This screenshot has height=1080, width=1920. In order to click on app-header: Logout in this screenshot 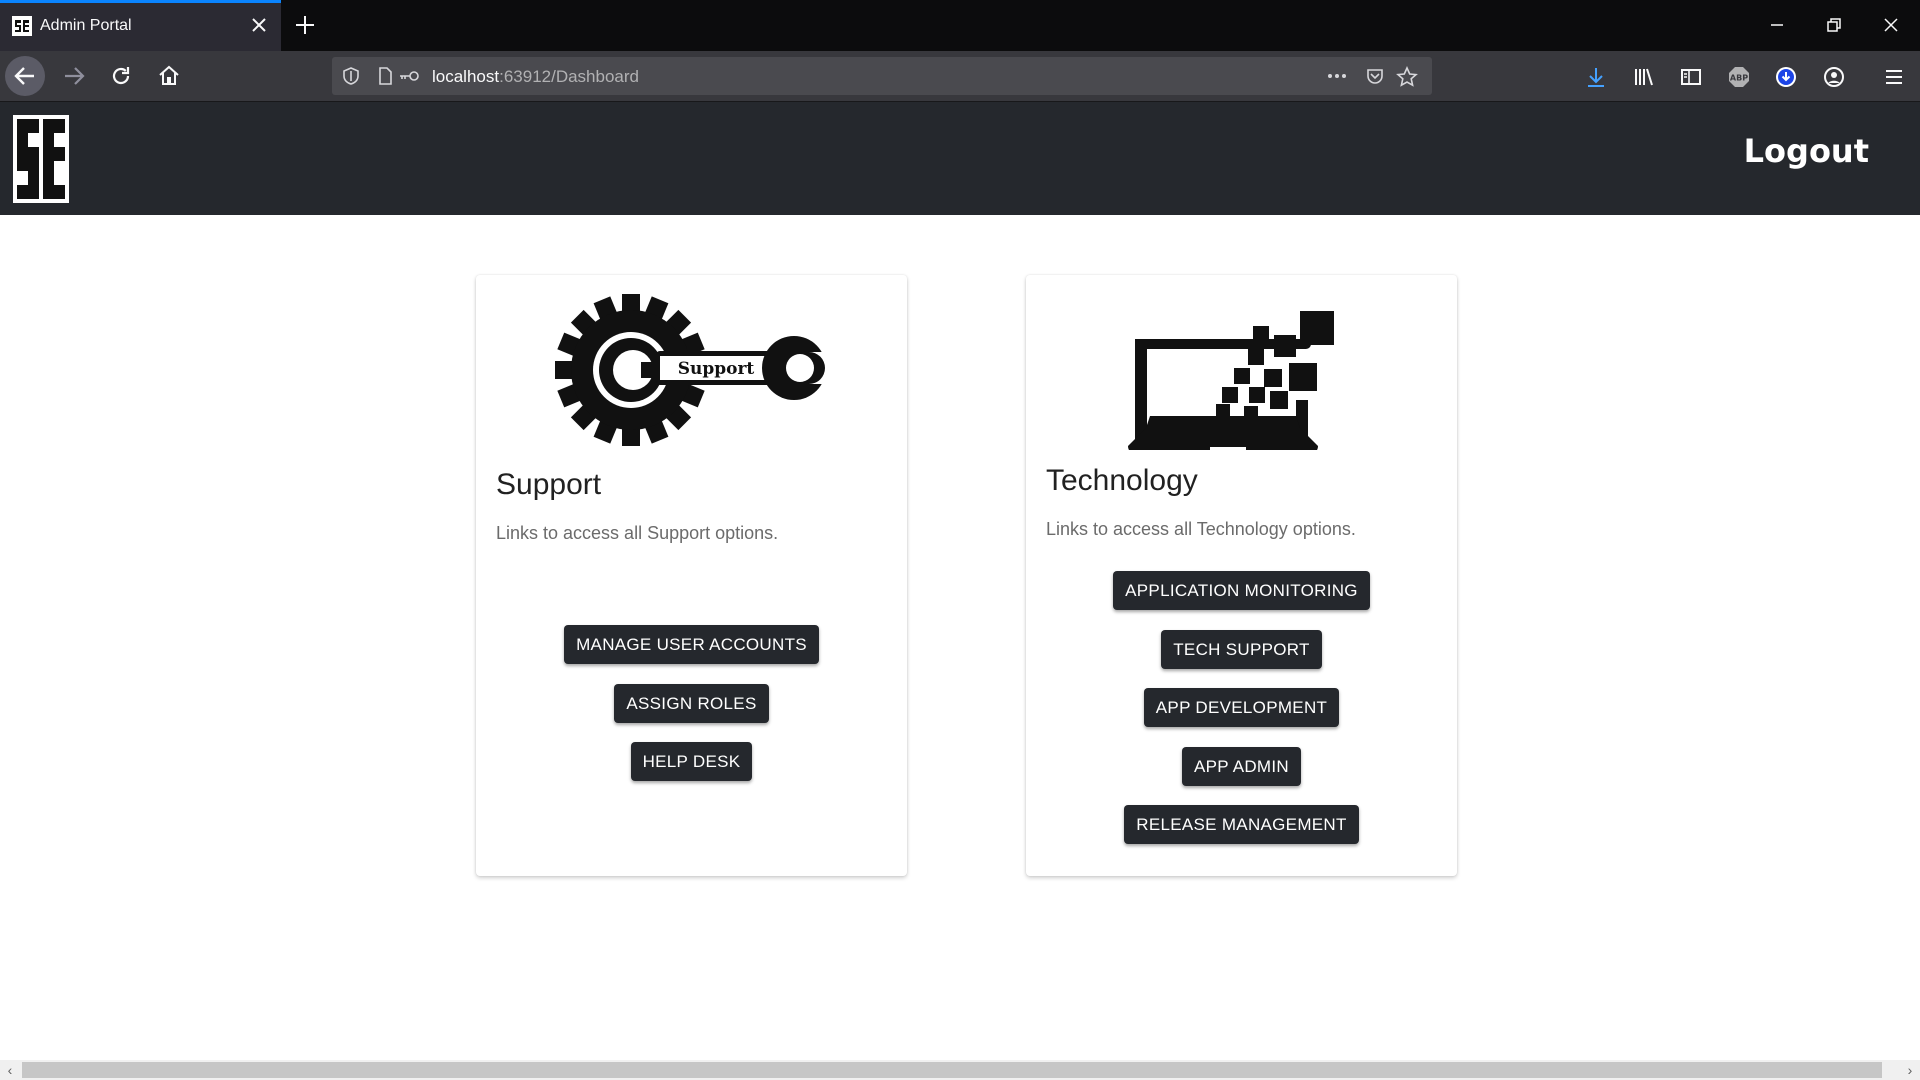, I will do `click(960, 158)`.